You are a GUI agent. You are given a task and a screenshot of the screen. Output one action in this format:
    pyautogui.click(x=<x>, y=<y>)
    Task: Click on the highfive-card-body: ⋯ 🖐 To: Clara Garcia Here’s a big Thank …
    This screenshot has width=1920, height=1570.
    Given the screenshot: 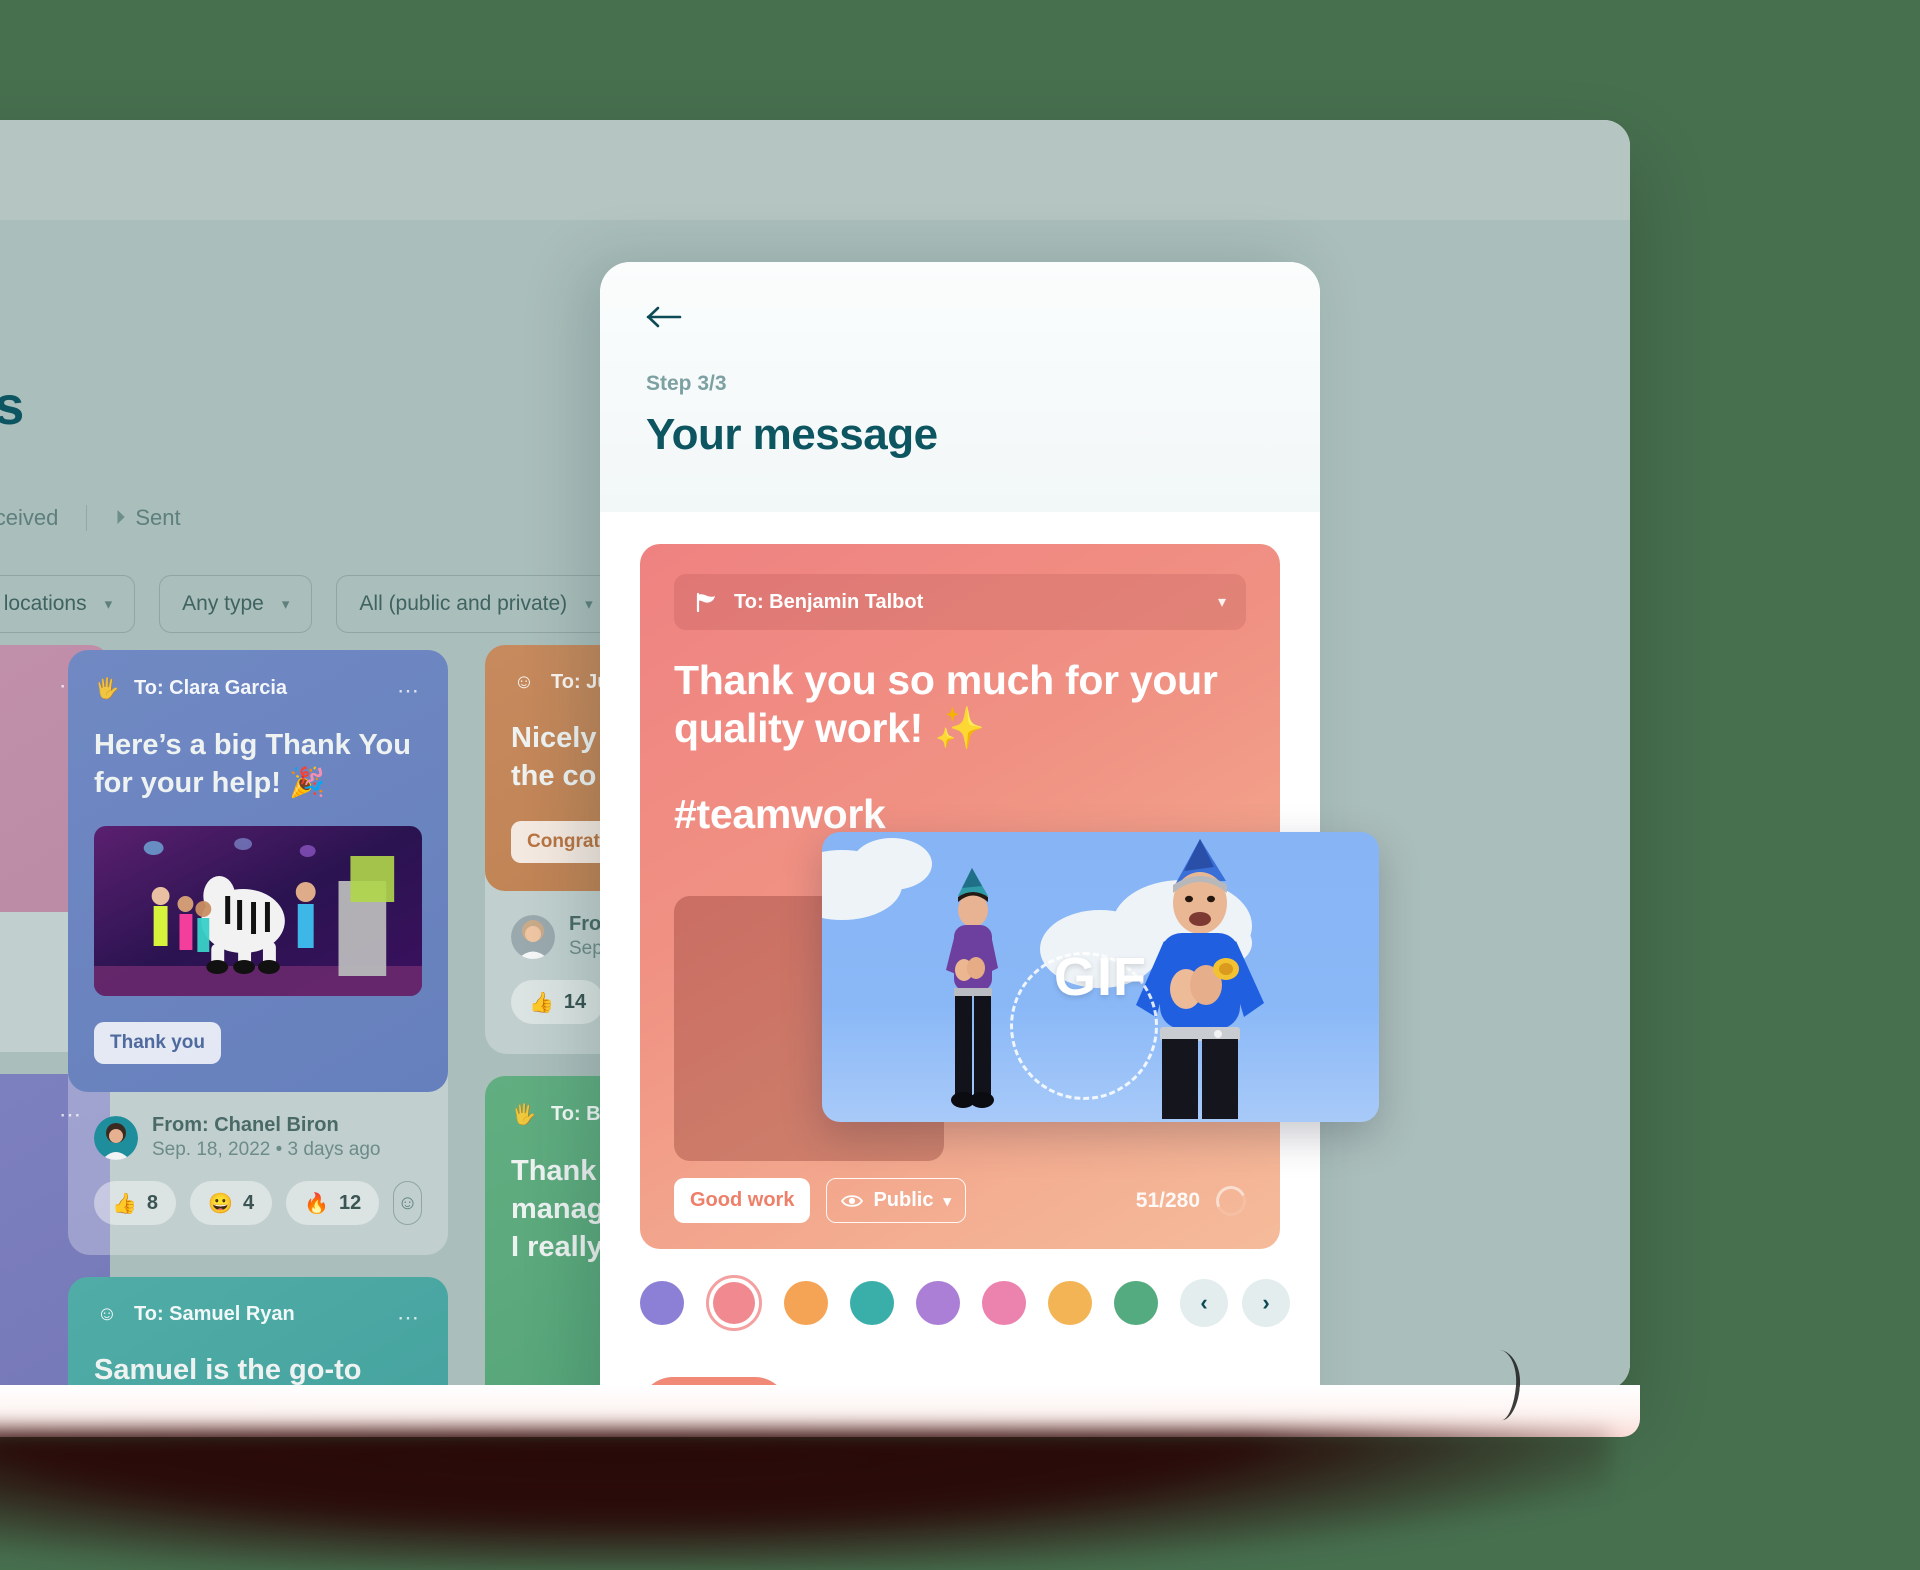 What is the action you would take?
    pyautogui.click(x=258, y=871)
    